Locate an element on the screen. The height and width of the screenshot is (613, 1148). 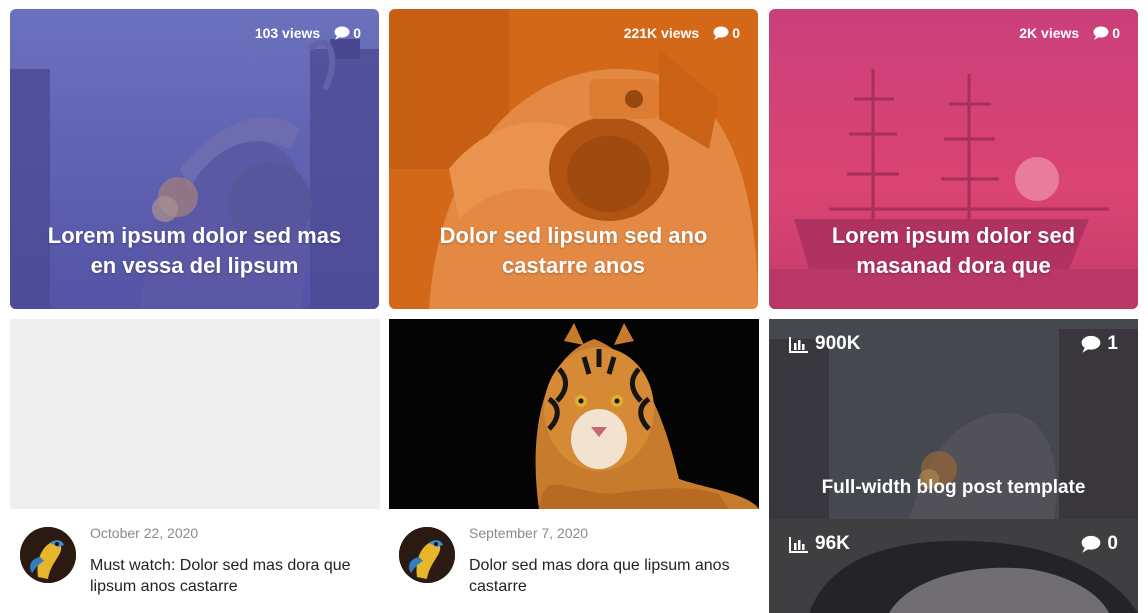
card-meta: 2K views 0 is located at coordinates (1069, 33).